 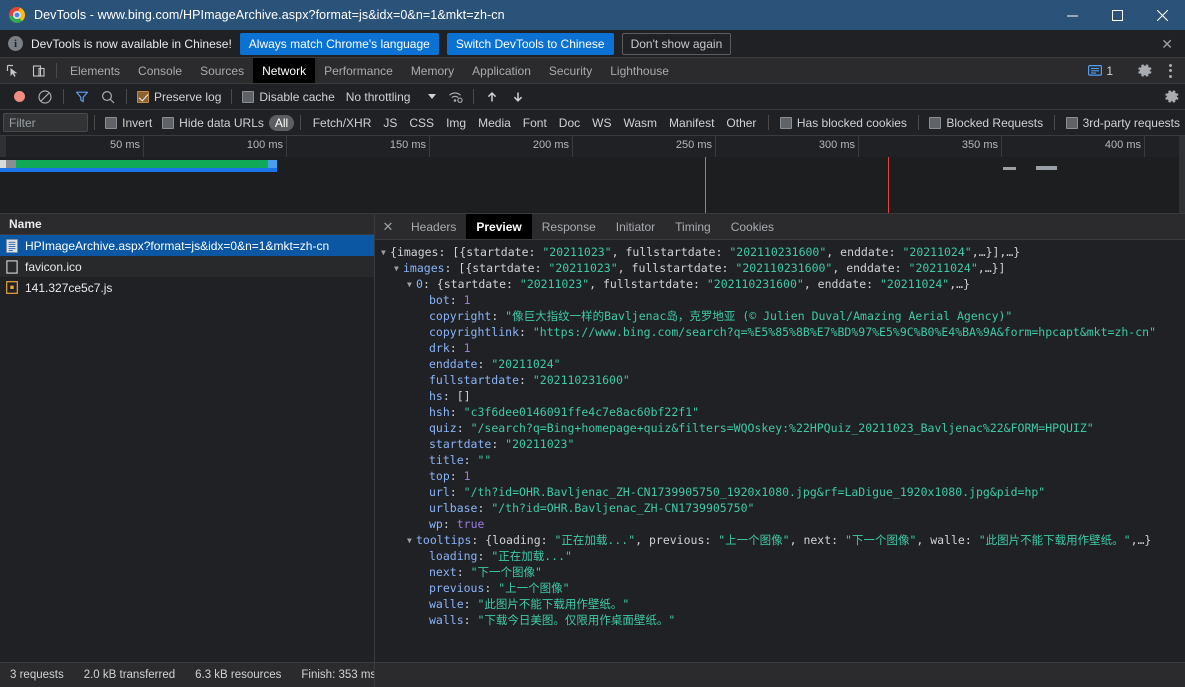 What do you see at coordinates (783, 556) in the screenshot?
I see `json-tree-line: loading: "正在加载..."` at bounding box center [783, 556].